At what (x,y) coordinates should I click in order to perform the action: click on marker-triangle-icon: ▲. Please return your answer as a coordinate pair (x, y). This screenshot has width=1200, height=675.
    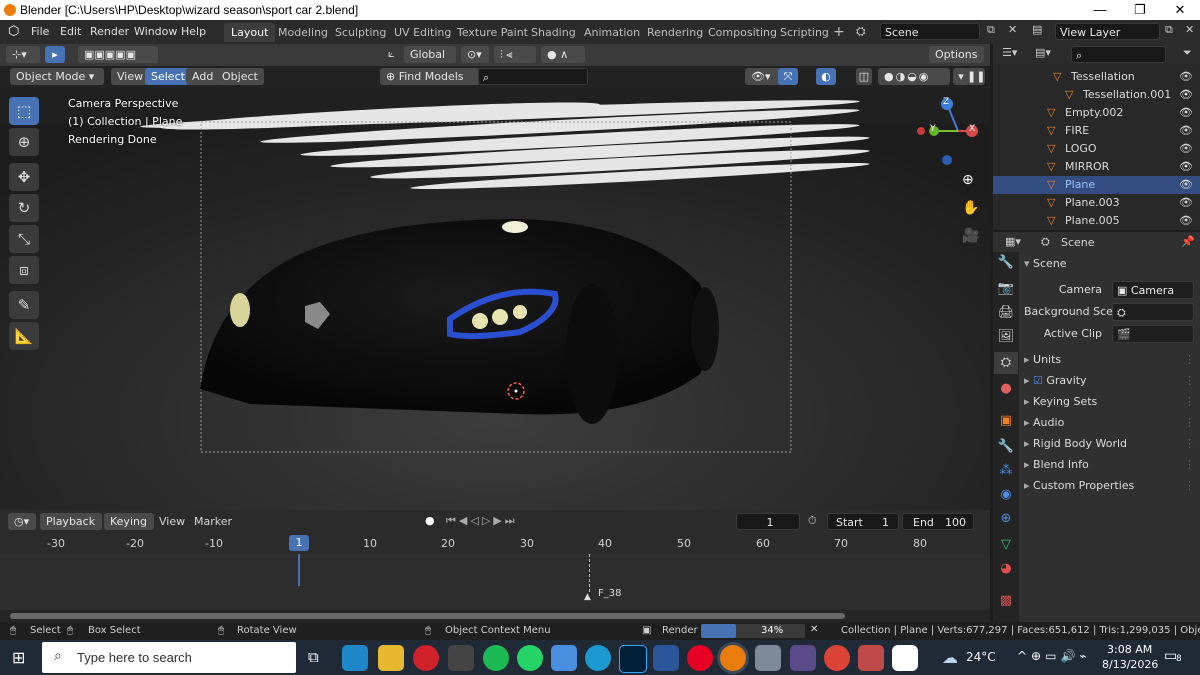
    Looking at the image, I should click on (587, 597).